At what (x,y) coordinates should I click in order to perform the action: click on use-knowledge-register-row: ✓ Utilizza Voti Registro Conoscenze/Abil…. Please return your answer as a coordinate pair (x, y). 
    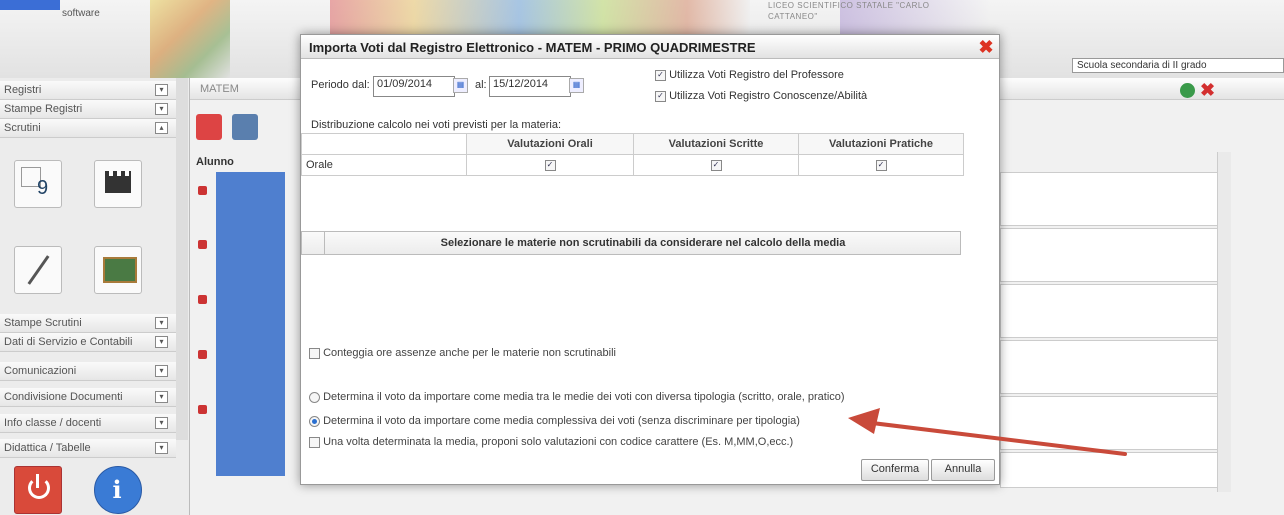
    Looking at the image, I should click on (761, 96).